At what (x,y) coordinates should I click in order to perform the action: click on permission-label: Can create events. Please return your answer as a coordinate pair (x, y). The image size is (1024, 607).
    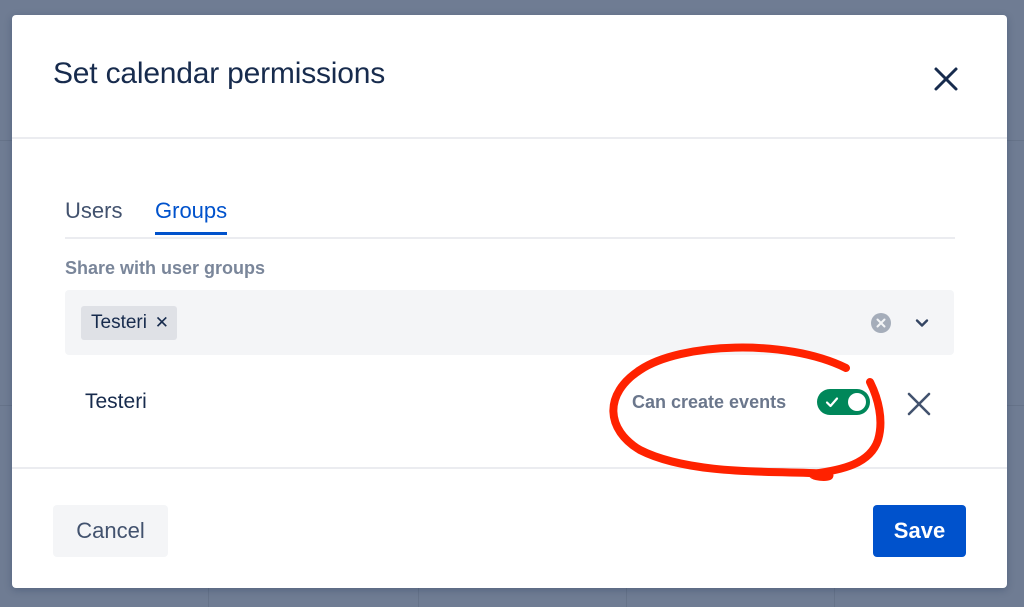
    Looking at the image, I should click on (709, 402).